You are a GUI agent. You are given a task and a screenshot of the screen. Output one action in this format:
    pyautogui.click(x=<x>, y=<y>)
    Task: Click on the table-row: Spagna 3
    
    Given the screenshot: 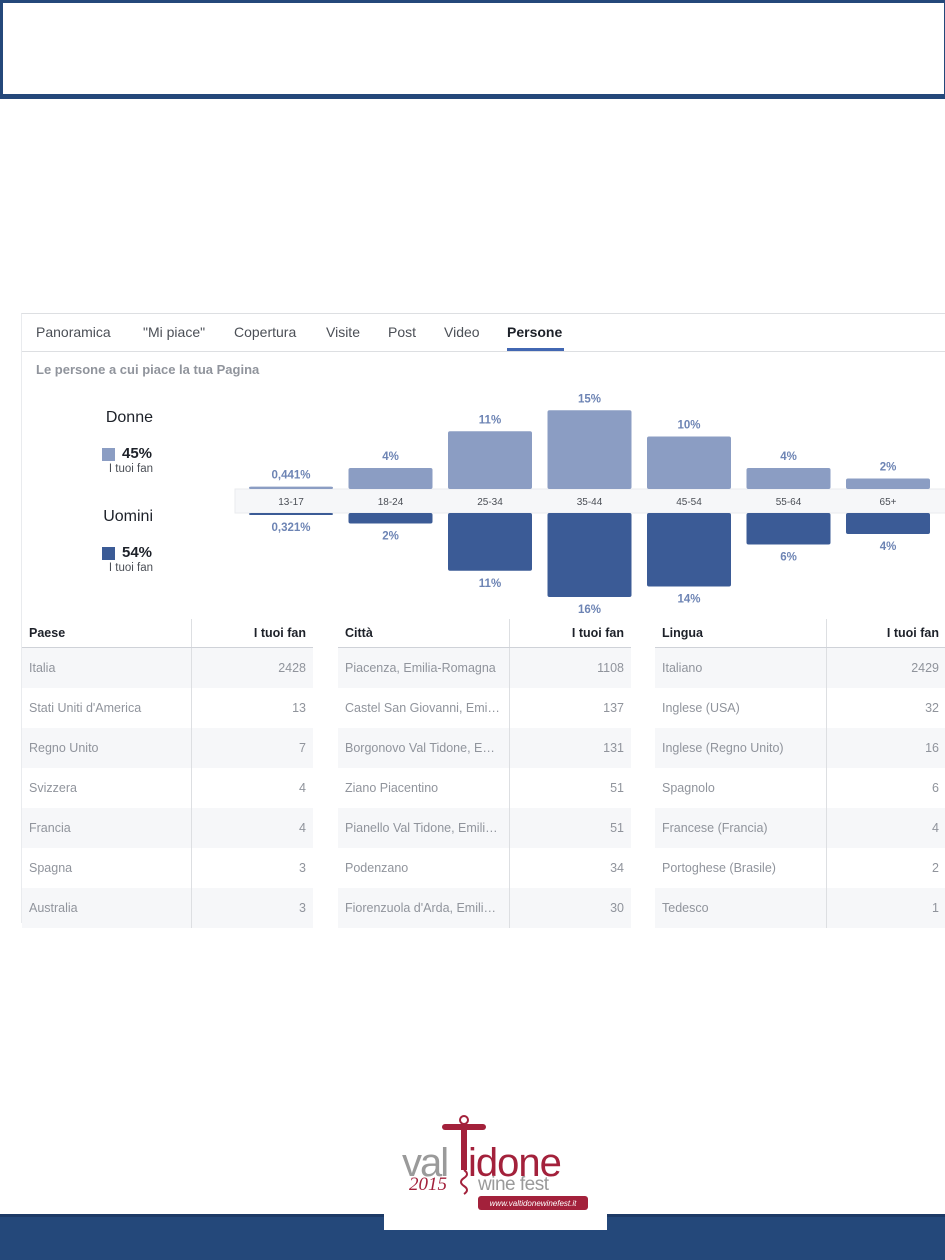 What is the action you would take?
    pyautogui.click(x=167, y=868)
    